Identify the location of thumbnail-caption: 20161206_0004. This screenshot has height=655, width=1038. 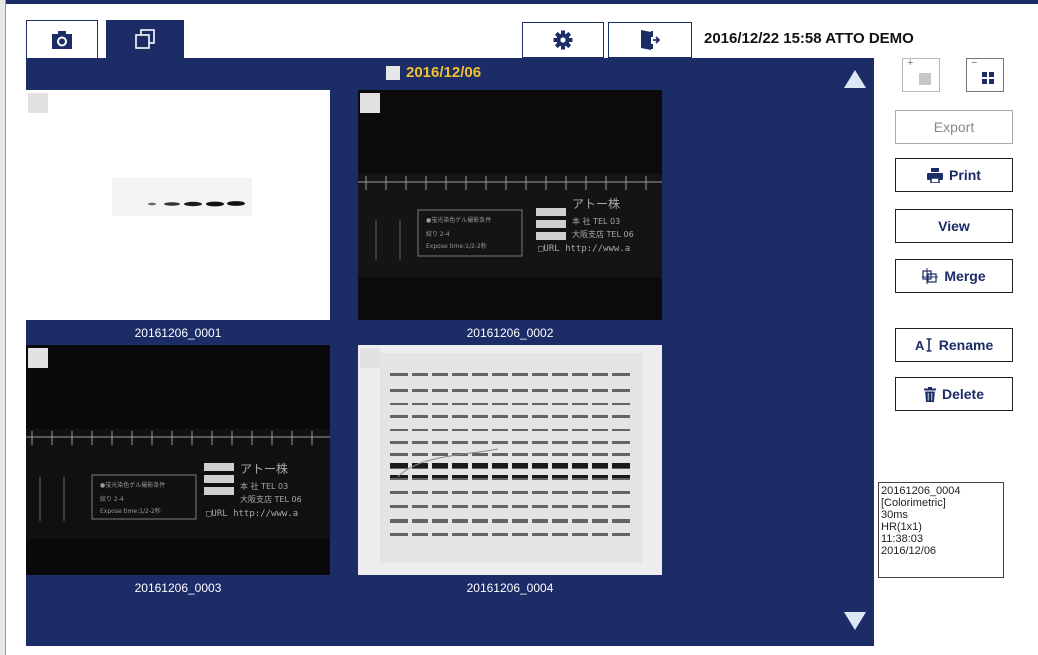
(510, 588).